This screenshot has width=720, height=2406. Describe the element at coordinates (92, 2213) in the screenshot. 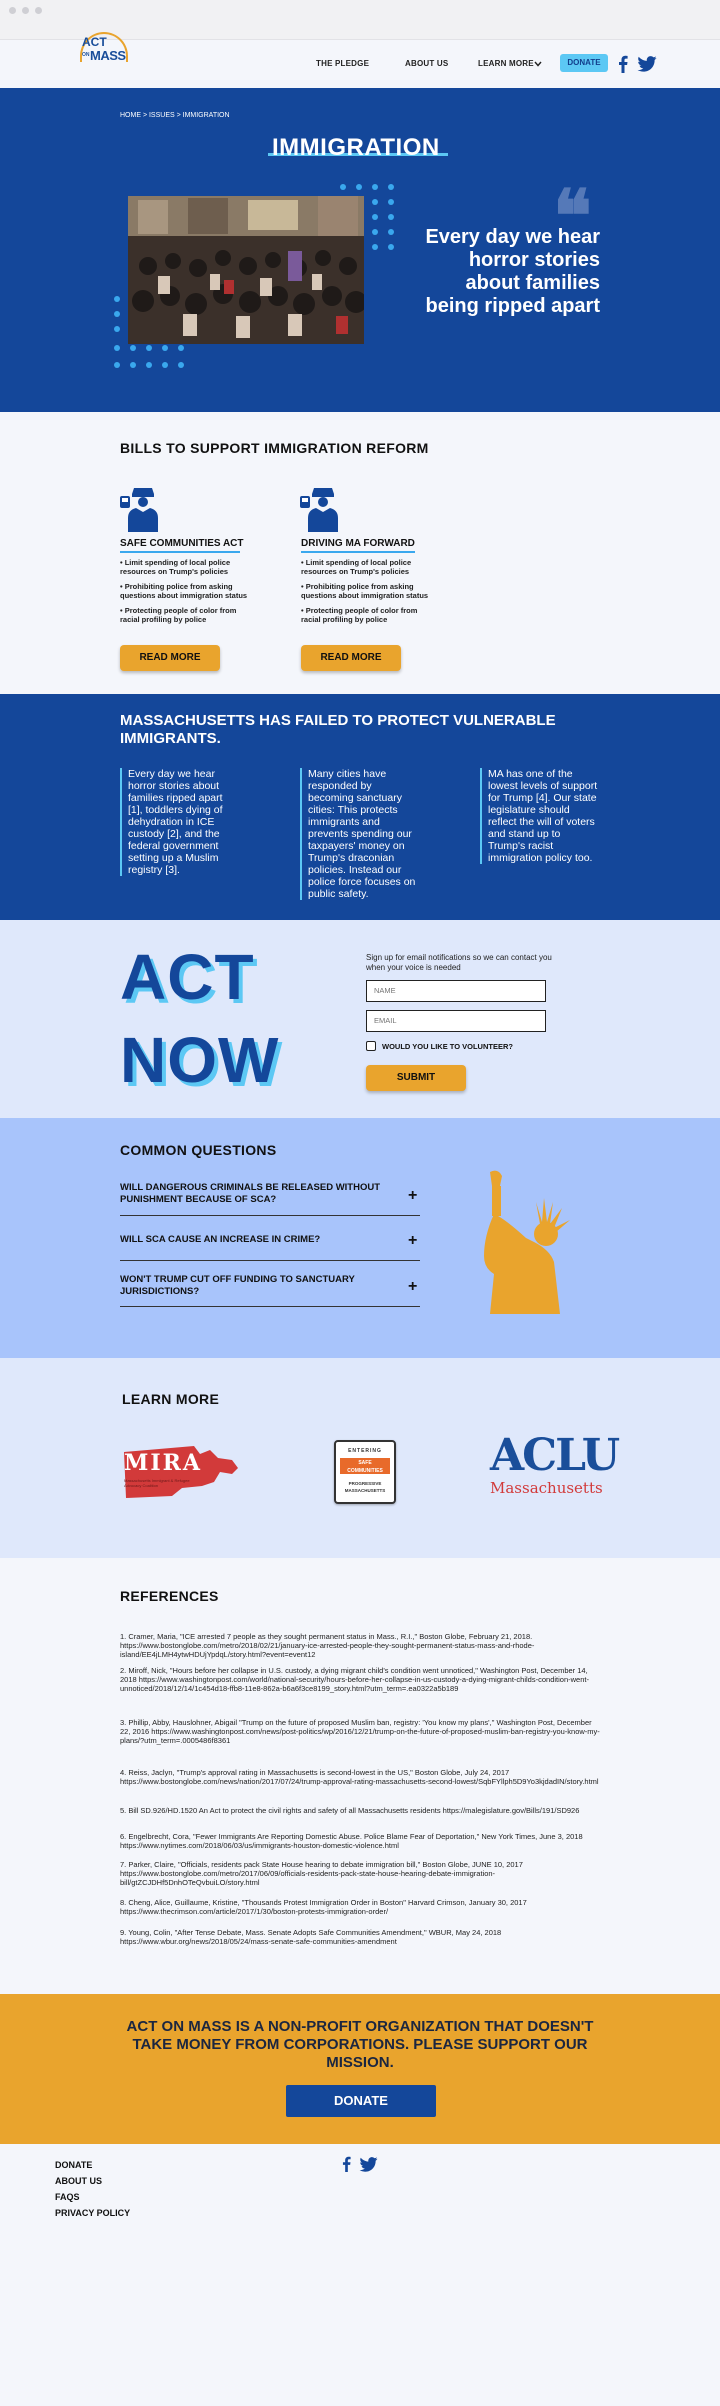

I see `footer-link-privacy-policy: PRIVACY POLICY` at that location.